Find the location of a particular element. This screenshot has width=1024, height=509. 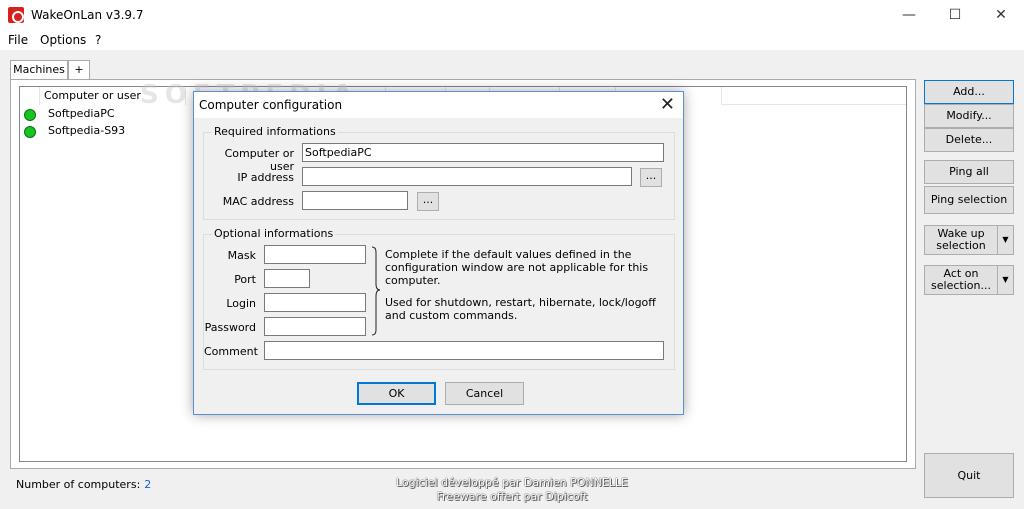

app-icon is located at coordinates (16, 15).